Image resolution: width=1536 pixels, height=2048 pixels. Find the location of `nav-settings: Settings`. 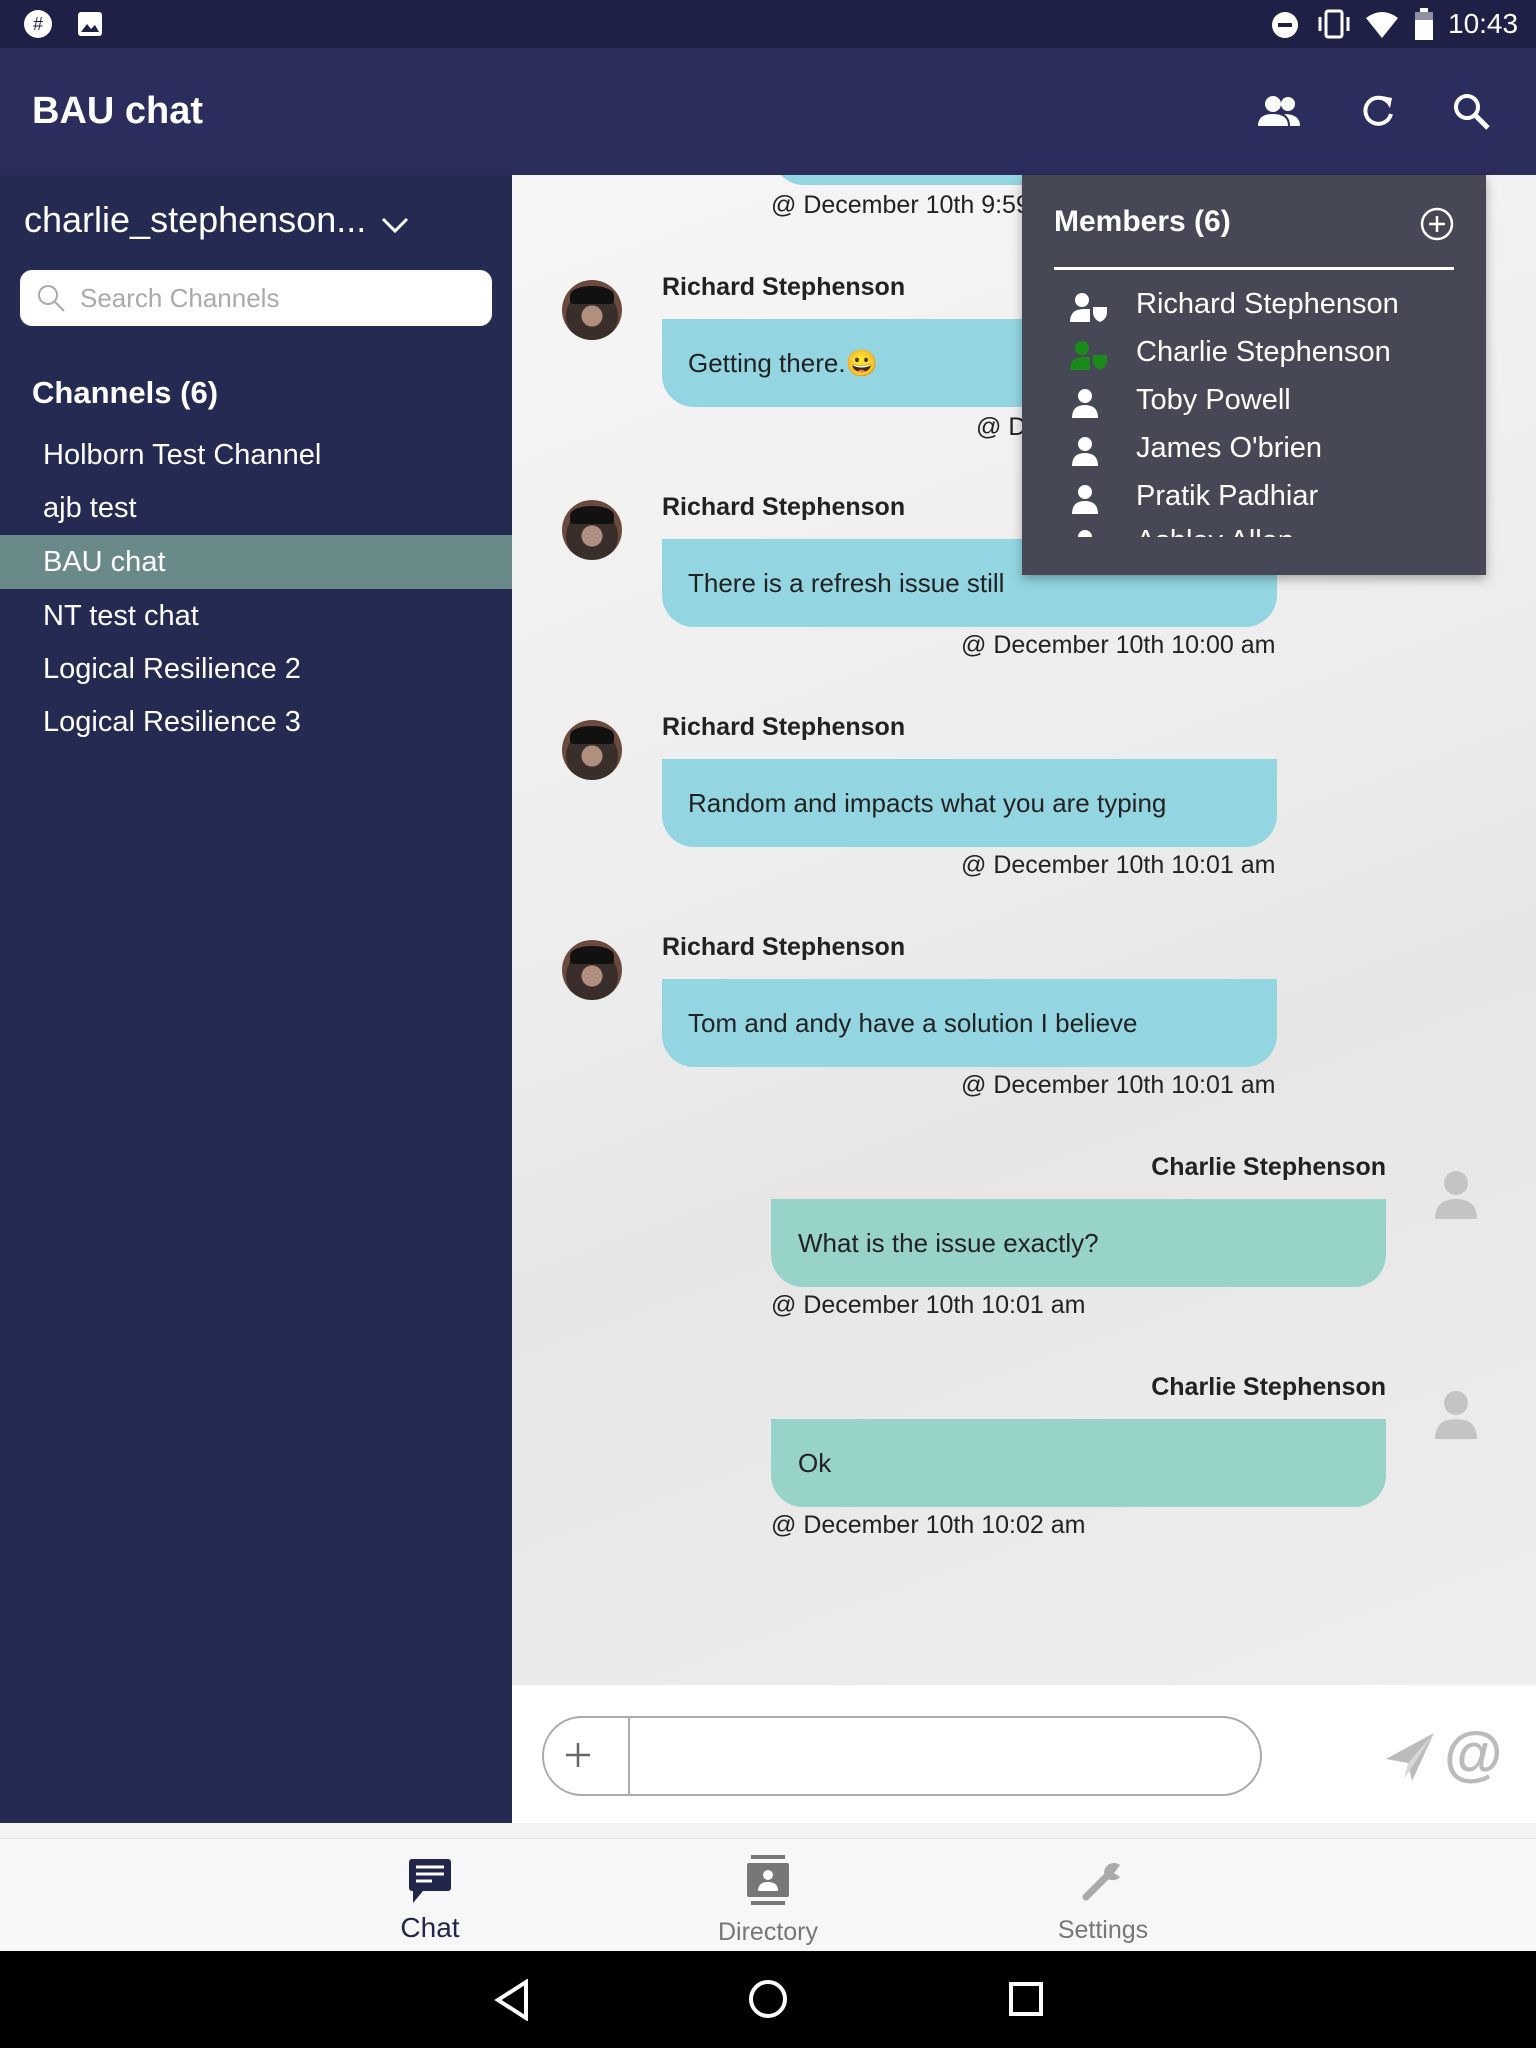

nav-settings: Settings is located at coordinates (1103, 1892).